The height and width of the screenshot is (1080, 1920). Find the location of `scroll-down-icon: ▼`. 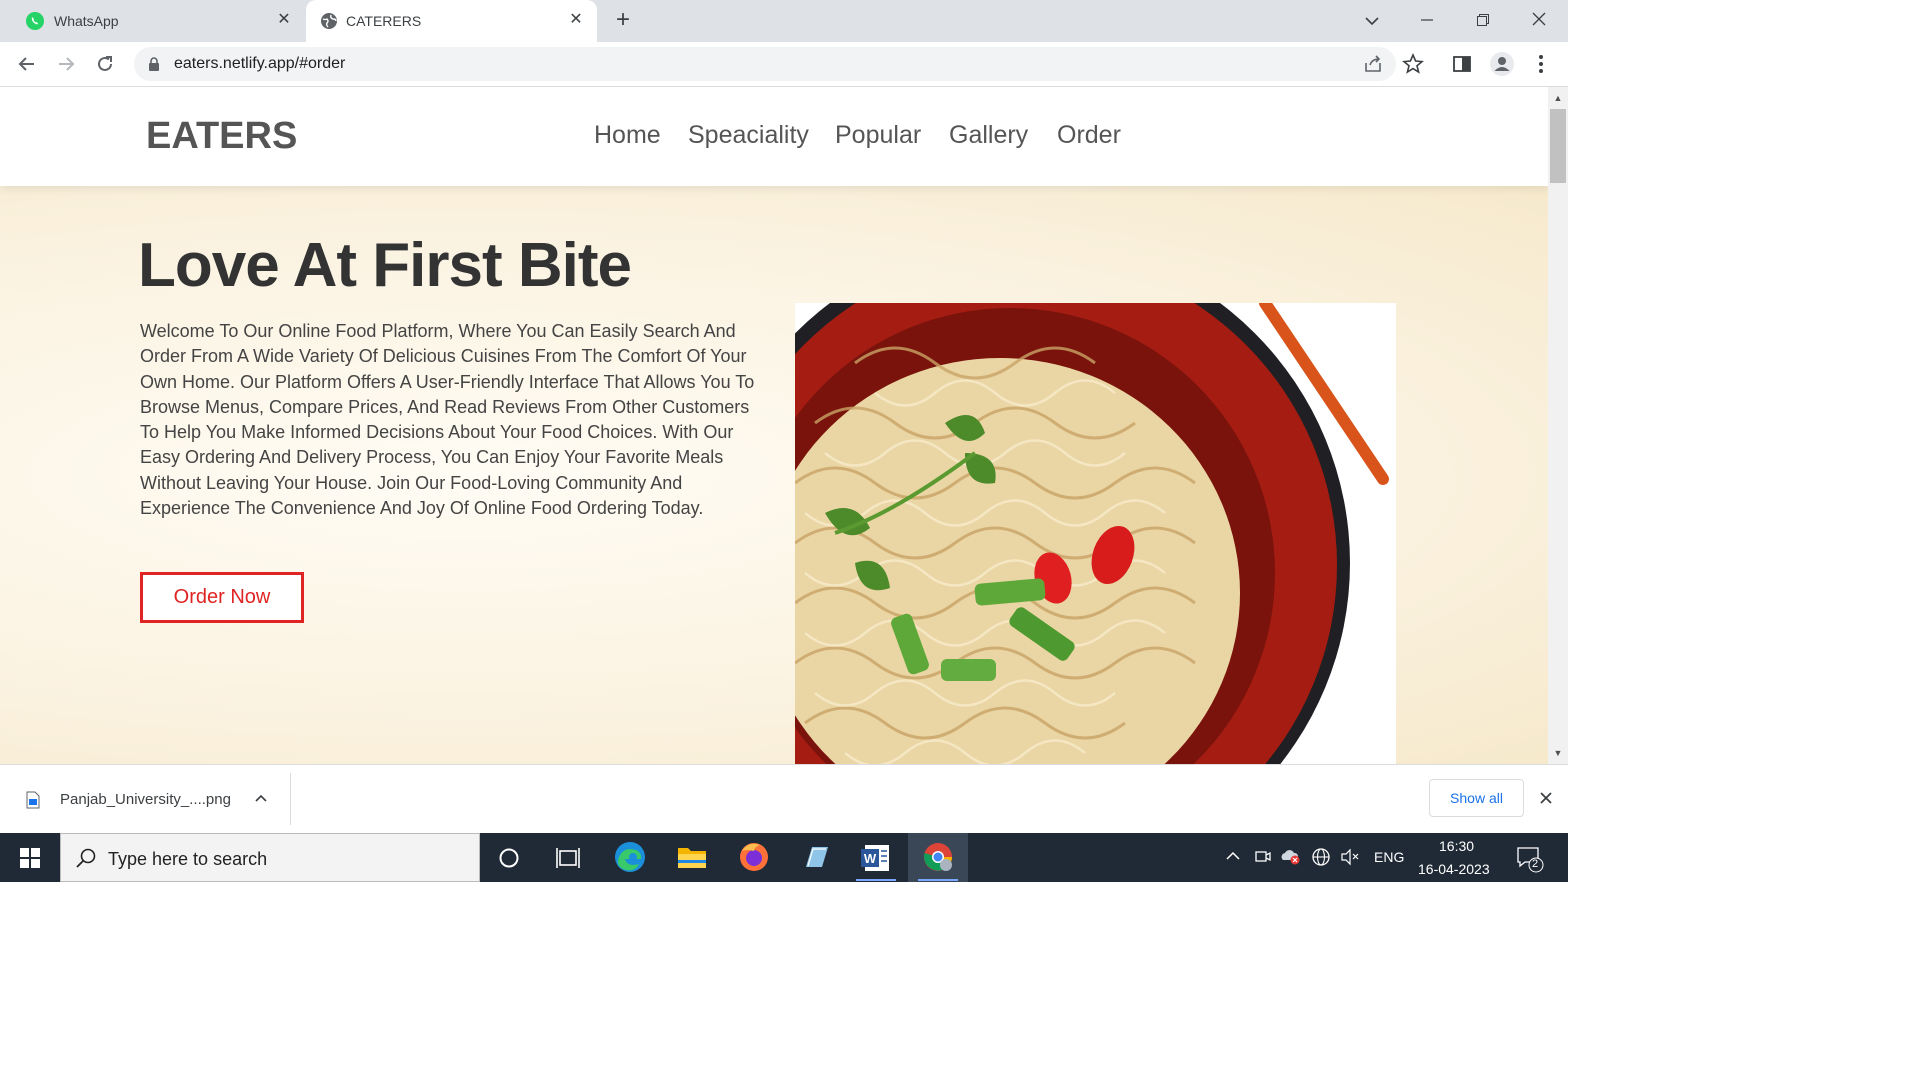

scroll-down-icon: ▼ is located at coordinates (1558, 753).